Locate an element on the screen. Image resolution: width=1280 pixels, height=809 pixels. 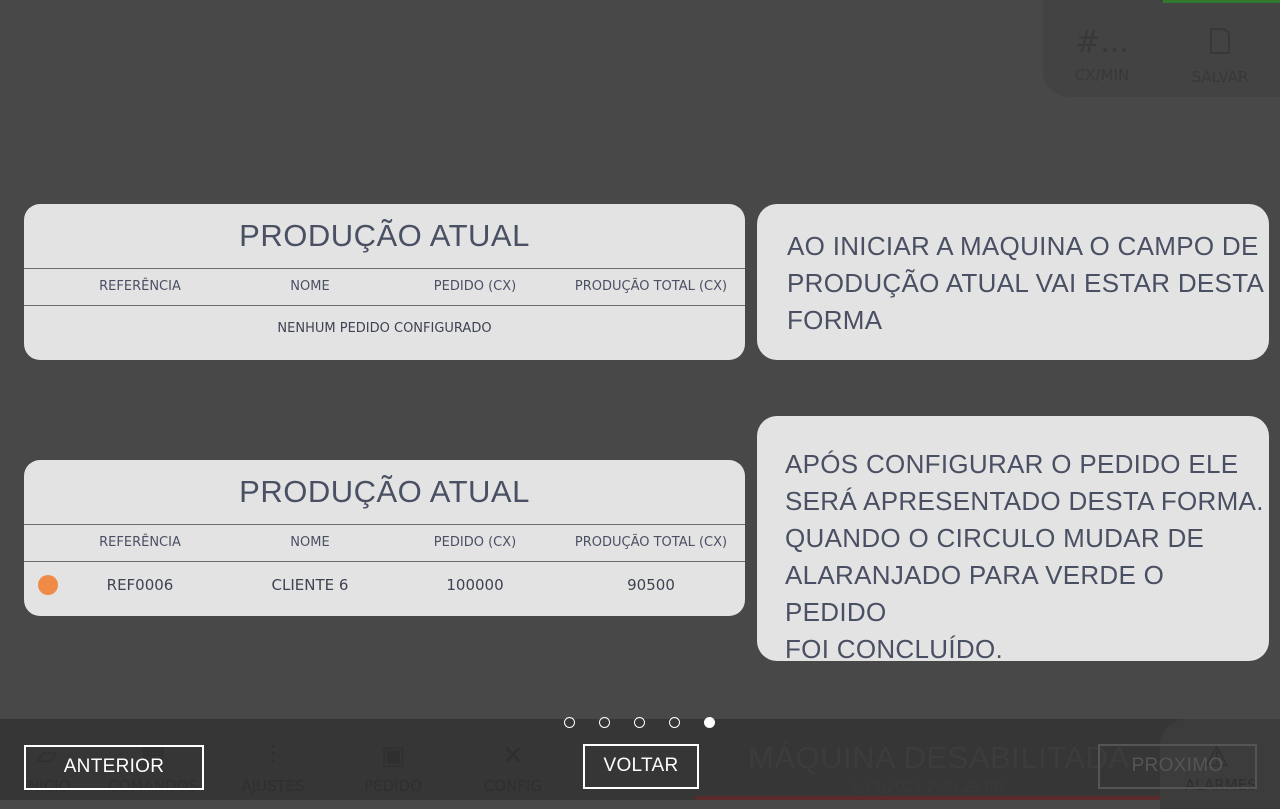
status-indicator-bar is located at coordinates (1221, 1).